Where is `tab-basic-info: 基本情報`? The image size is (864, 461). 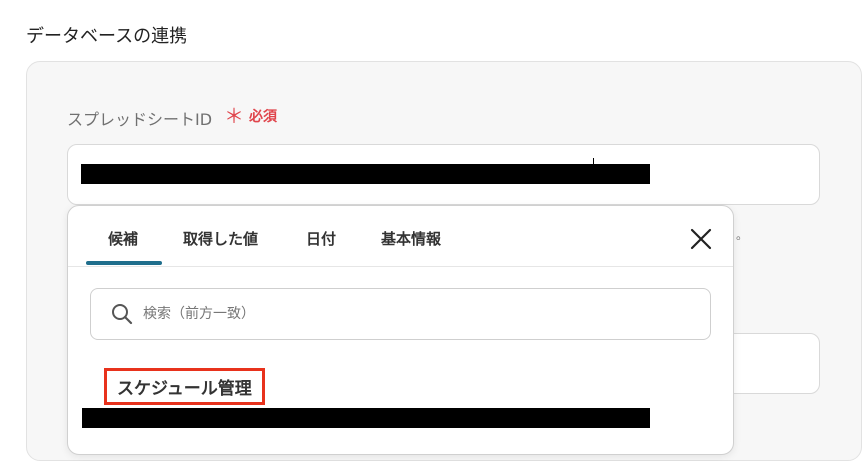 tab-basic-info: 基本情報 is located at coordinates (411, 238).